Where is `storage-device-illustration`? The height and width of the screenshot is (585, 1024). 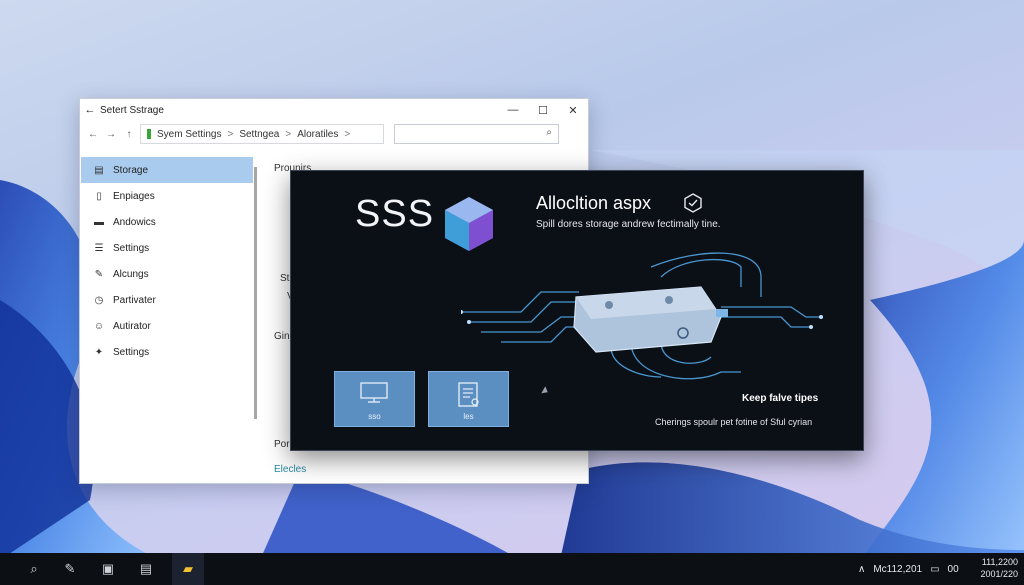
storage-device-illustration is located at coordinates (642, 316).